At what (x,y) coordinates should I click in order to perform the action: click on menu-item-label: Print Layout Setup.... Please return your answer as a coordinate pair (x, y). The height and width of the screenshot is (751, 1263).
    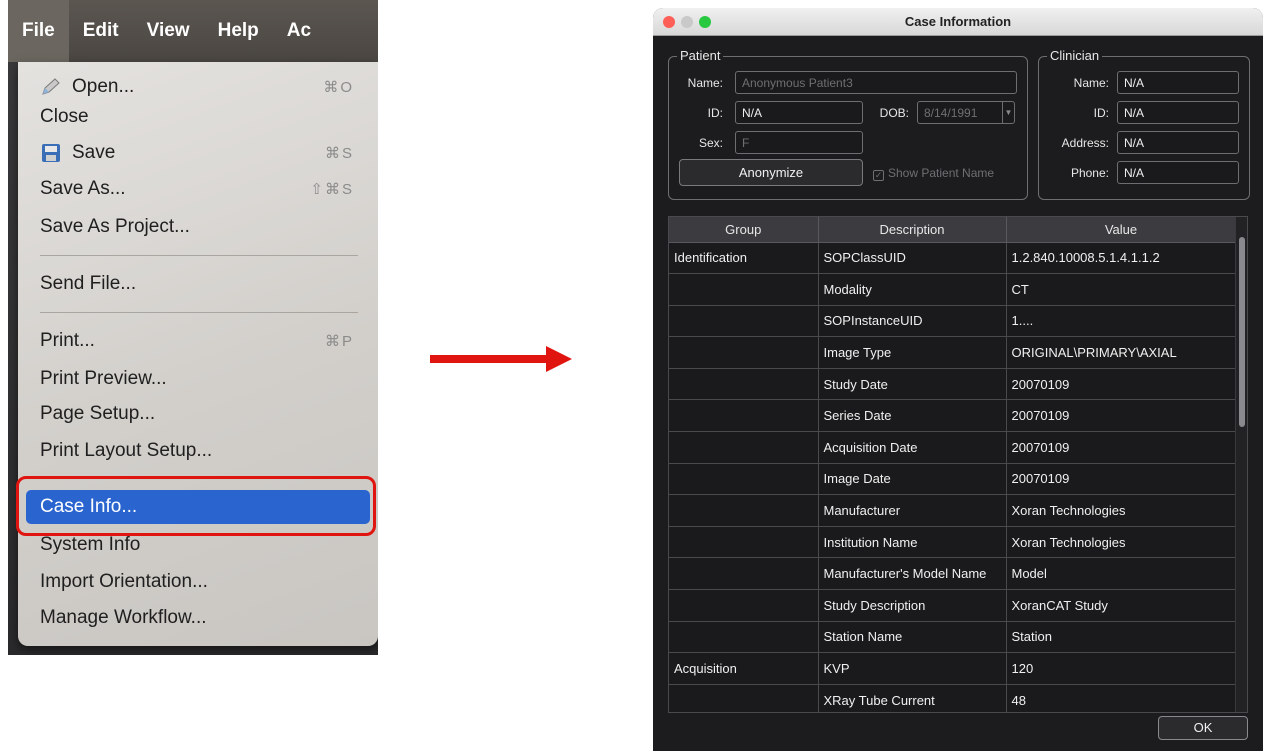
    Looking at the image, I should click on (126, 450).